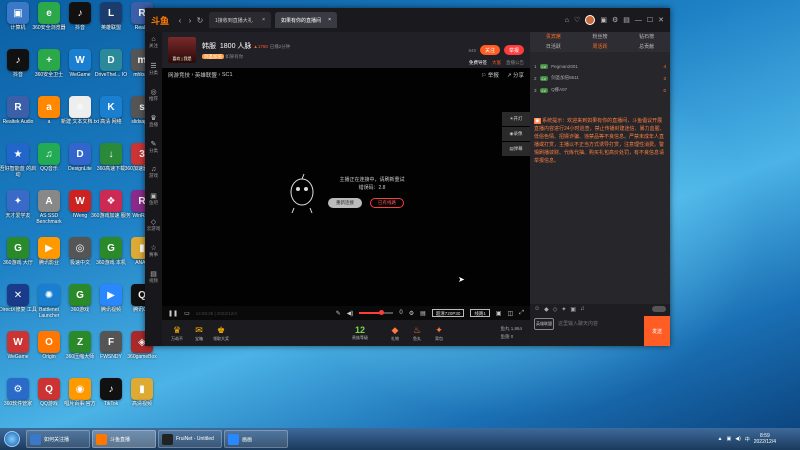  I want to click on send-button: 发送, so click(657, 331).